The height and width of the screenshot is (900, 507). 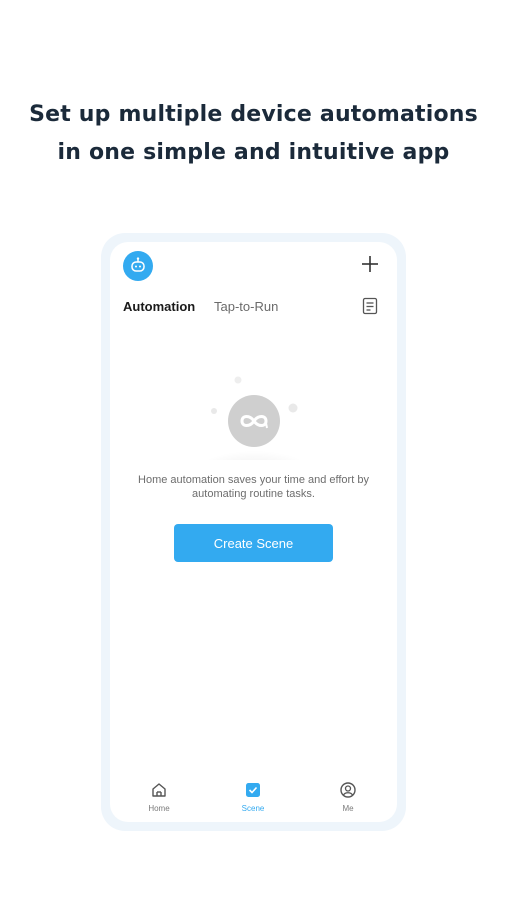 I want to click on bottom-nav: Home Scene Me, so click(x=253, y=797).